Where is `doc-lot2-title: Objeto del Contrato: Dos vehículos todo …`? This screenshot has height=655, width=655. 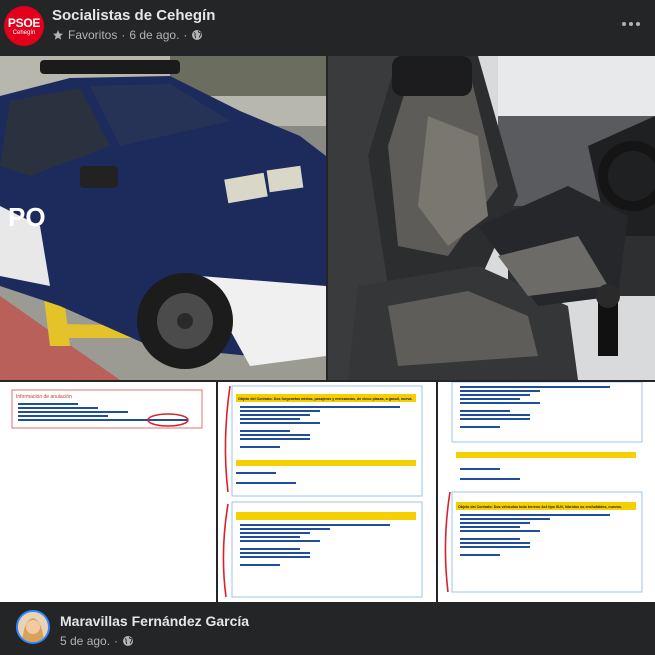
doc-lot2-title: Objeto del Contrato: Dos vehículos todo … is located at coordinates (540, 507).